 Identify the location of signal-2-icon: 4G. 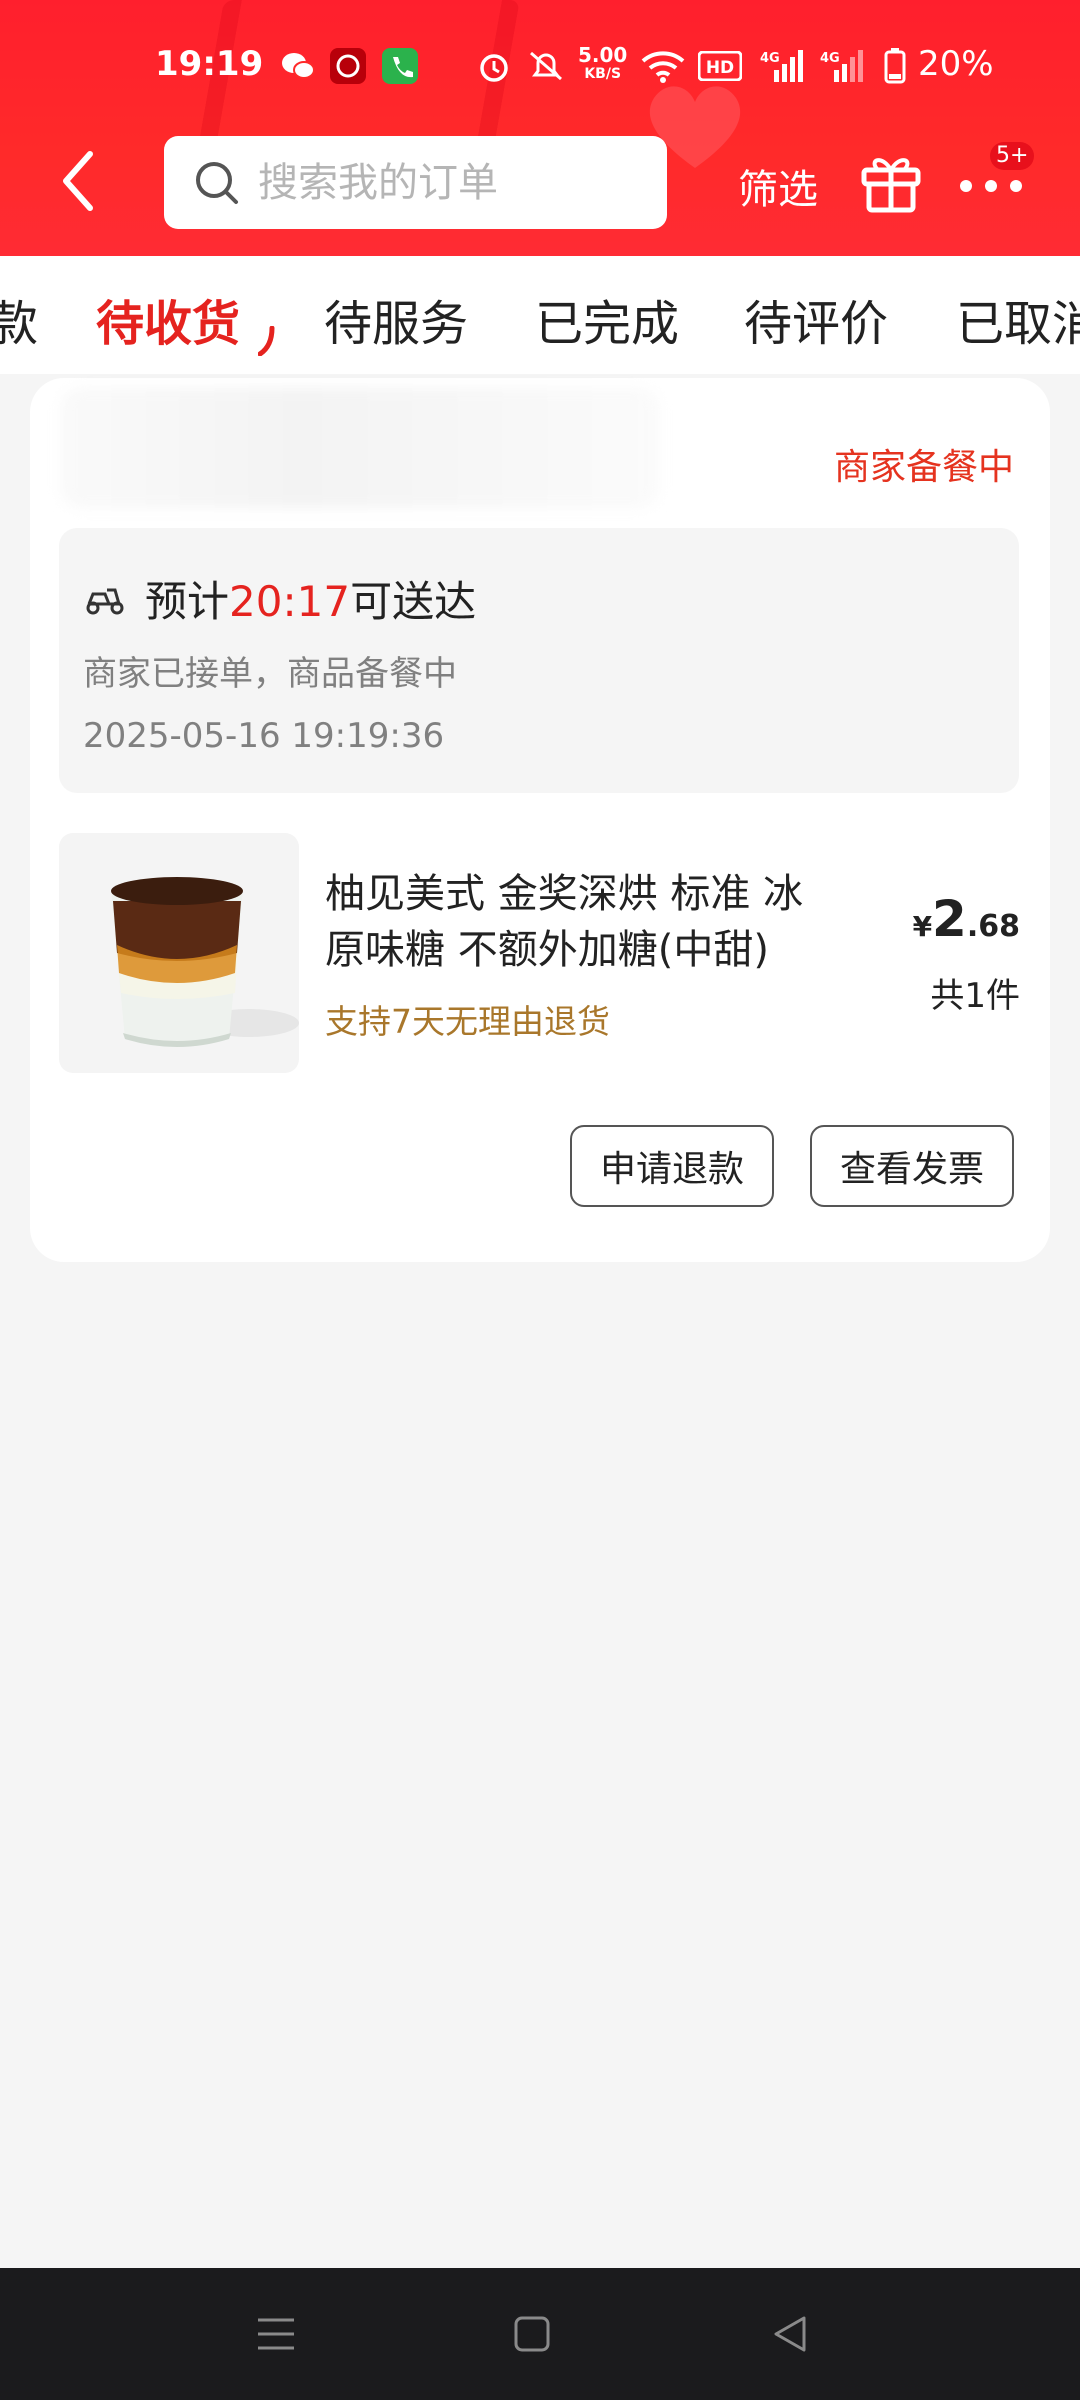
(843, 66).